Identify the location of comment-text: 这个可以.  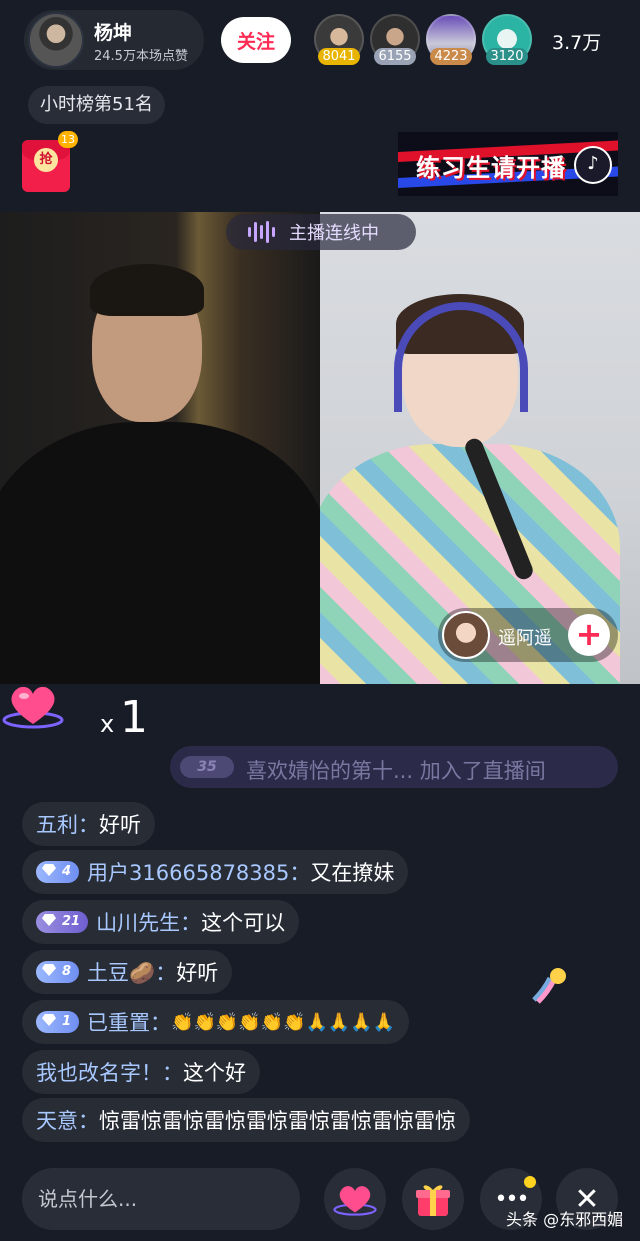
(243, 923).